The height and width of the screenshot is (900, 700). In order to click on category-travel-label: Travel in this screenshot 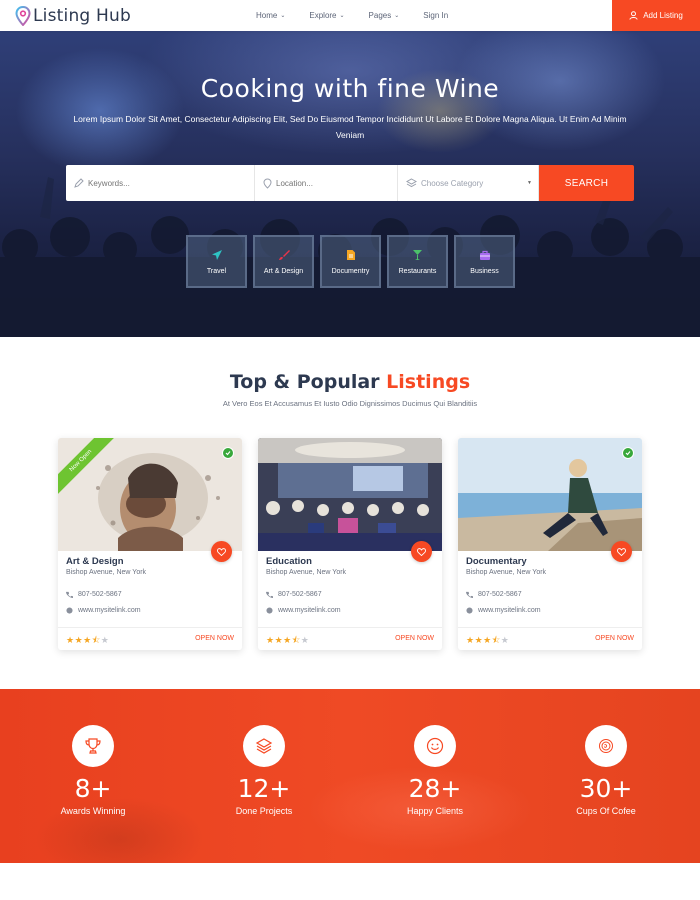, I will do `click(216, 271)`.